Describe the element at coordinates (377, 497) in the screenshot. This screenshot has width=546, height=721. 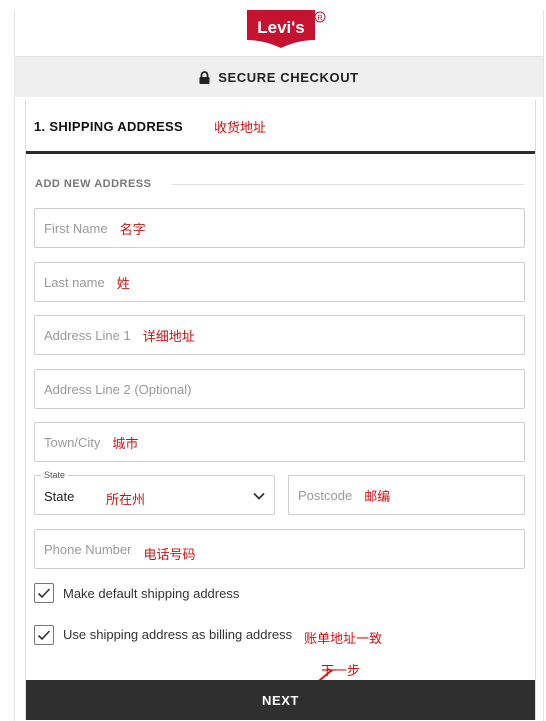
I see `postcode-annotation: 邮编` at that location.